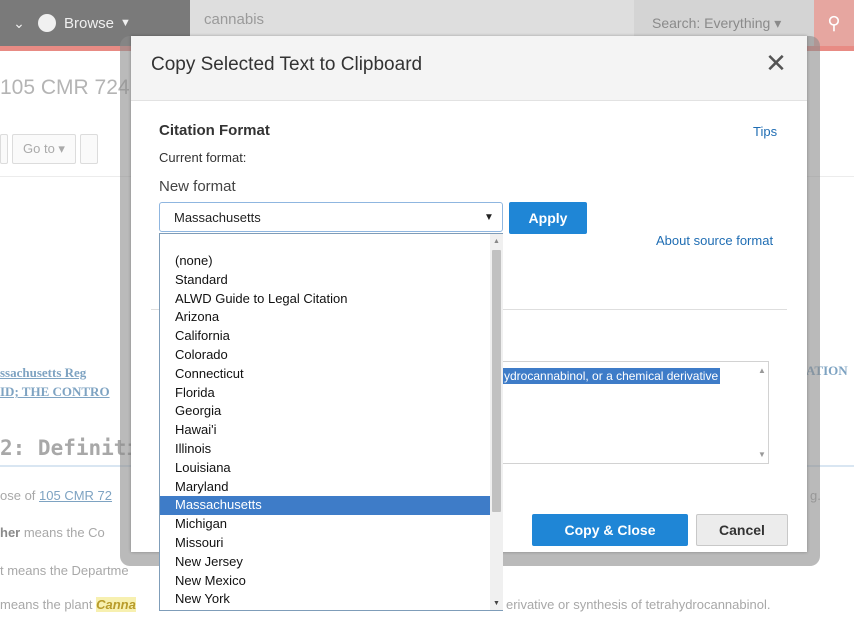 This screenshot has height=619, width=854. Describe the element at coordinates (203, 157) in the screenshot. I see `current-format-label: Current format:` at that location.